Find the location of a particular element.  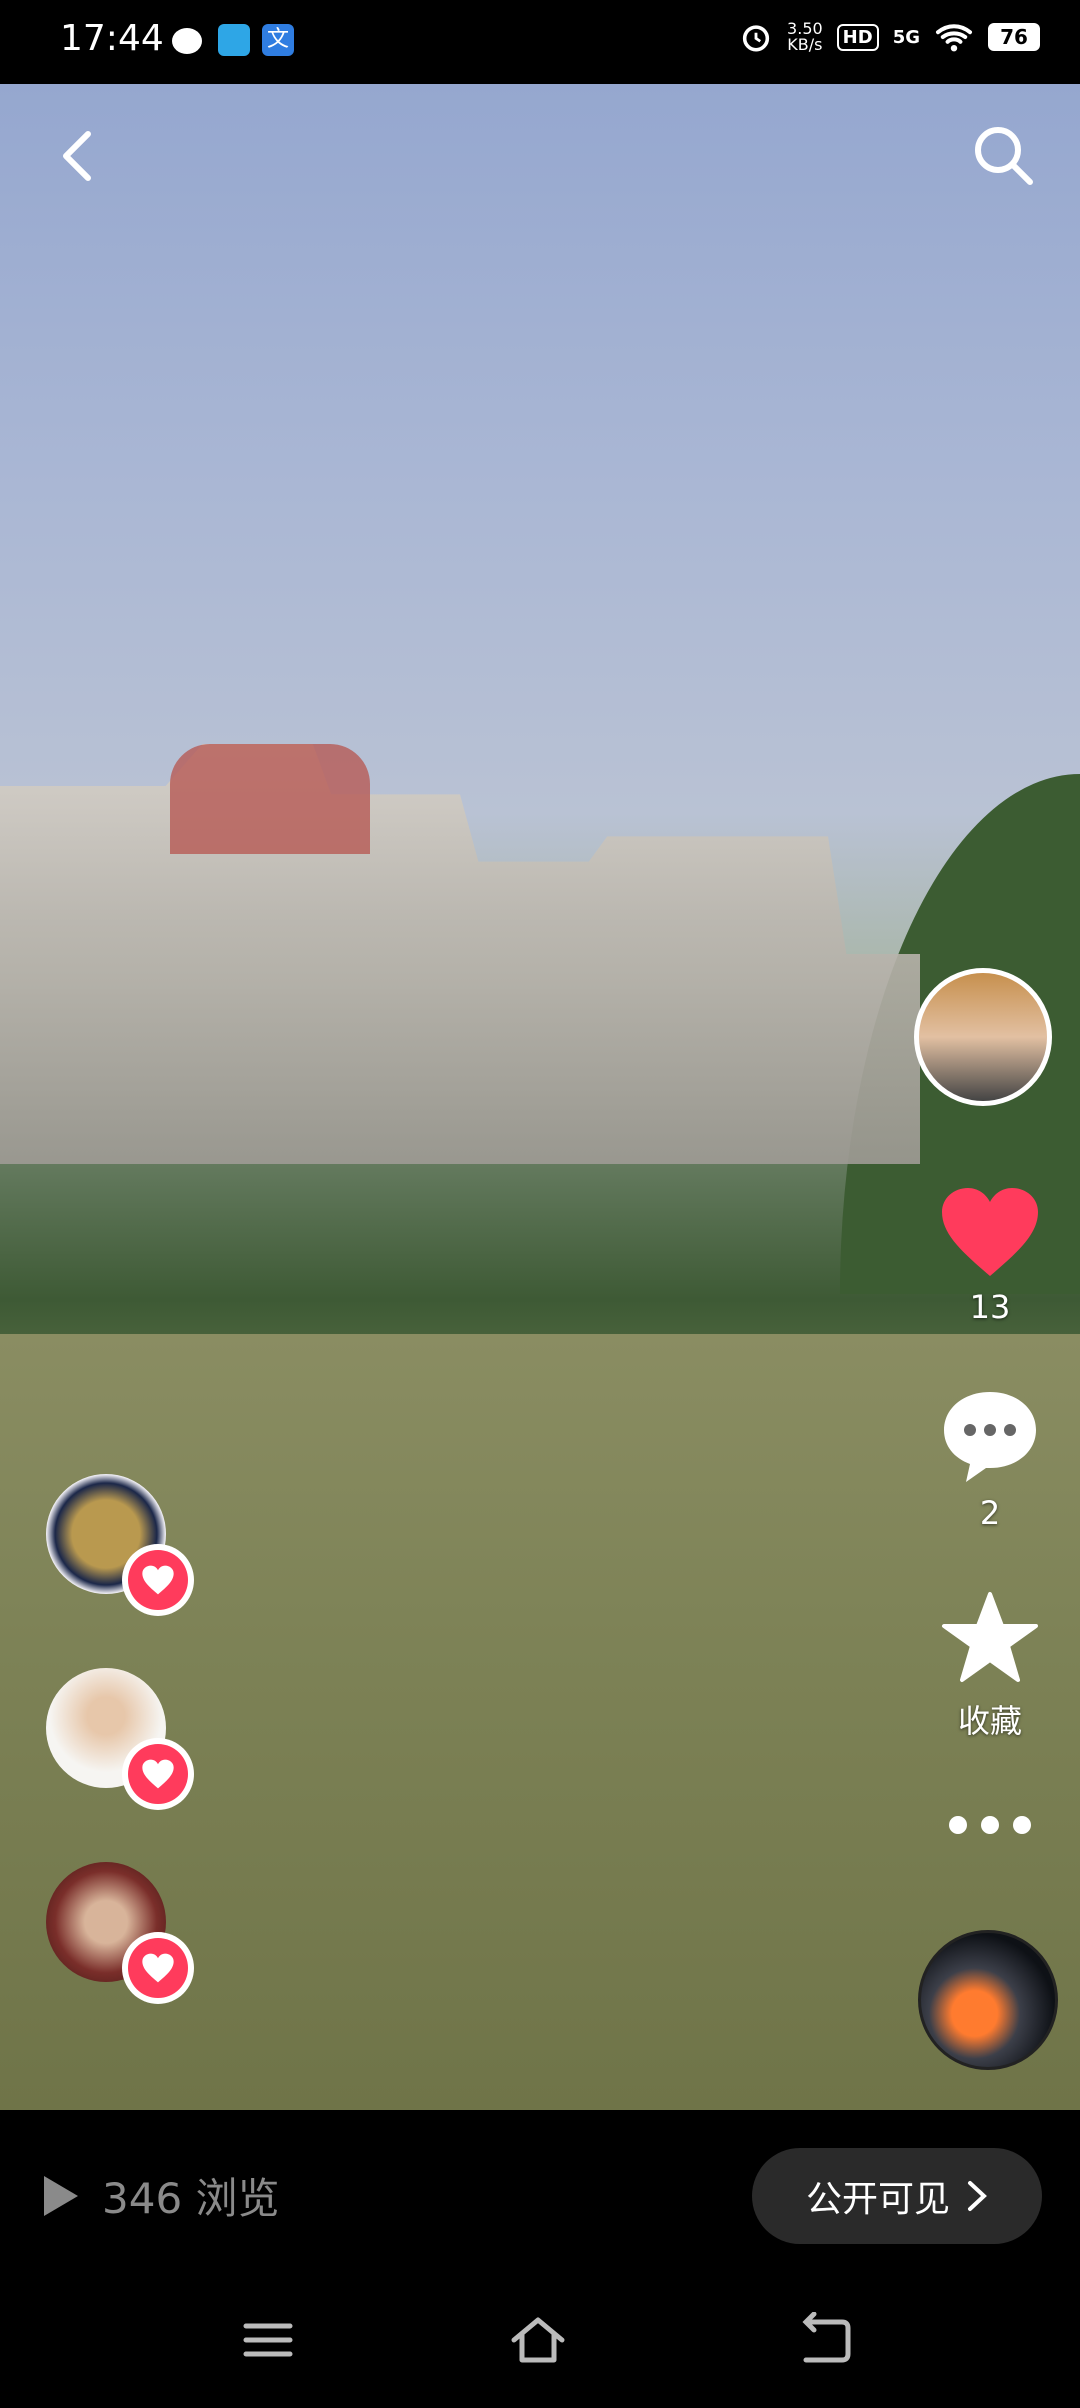

network-speed: 3.50 KB/s is located at coordinates (805, 36).